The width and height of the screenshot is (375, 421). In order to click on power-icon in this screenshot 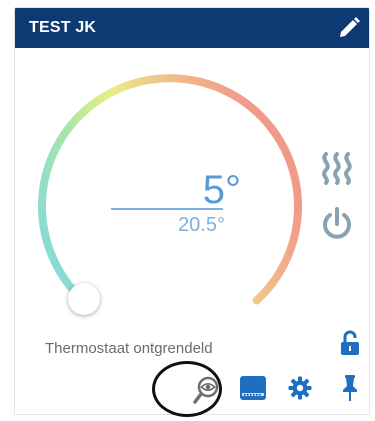, I will do `click(337, 224)`.